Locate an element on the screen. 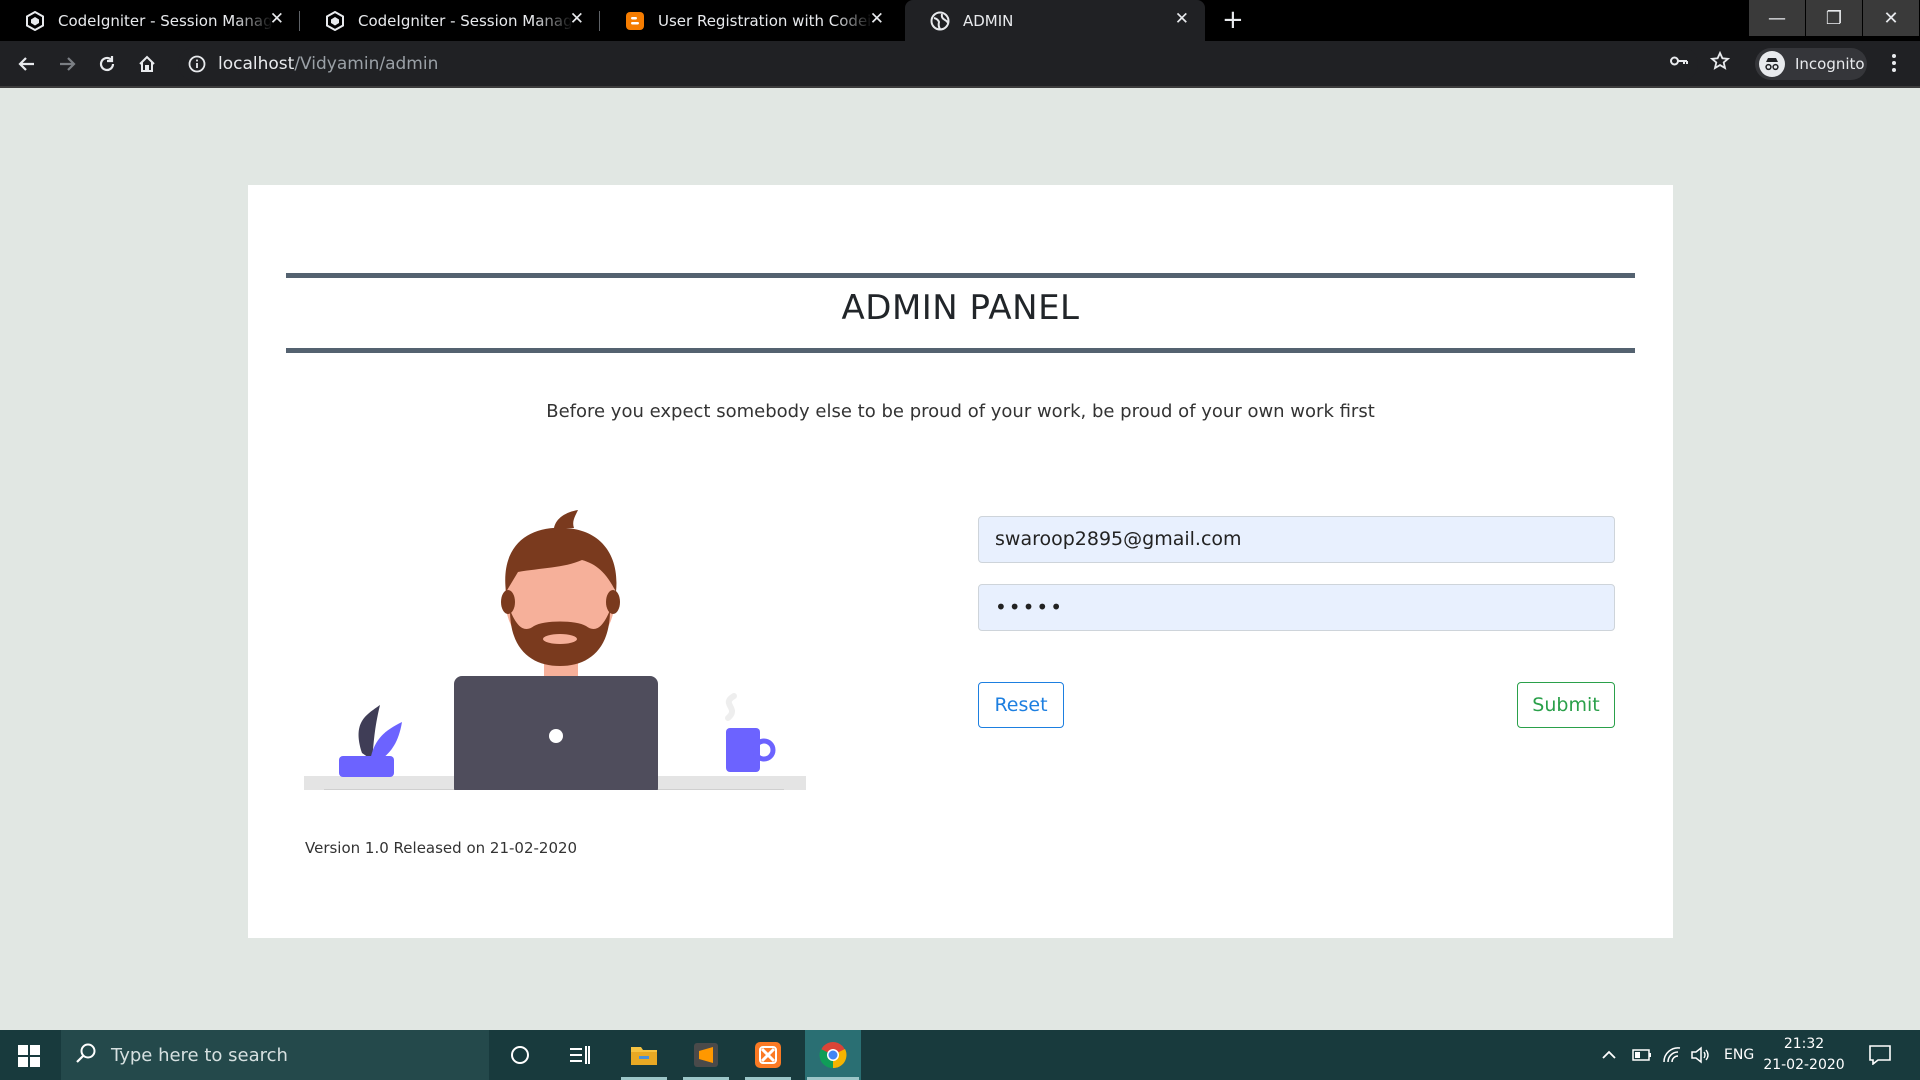  tab-user-registration: User Registration with Codeigniter ✕ is located at coordinates (750, 20).